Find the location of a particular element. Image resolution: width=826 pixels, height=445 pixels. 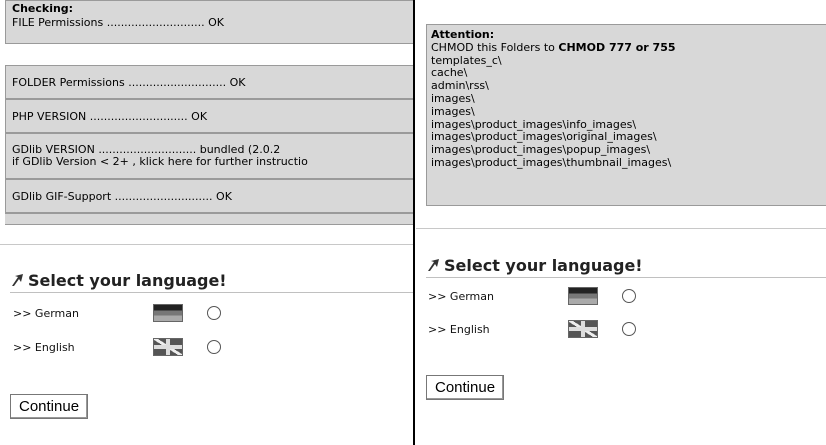

checking-box-footer is located at coordinates (209, 219).